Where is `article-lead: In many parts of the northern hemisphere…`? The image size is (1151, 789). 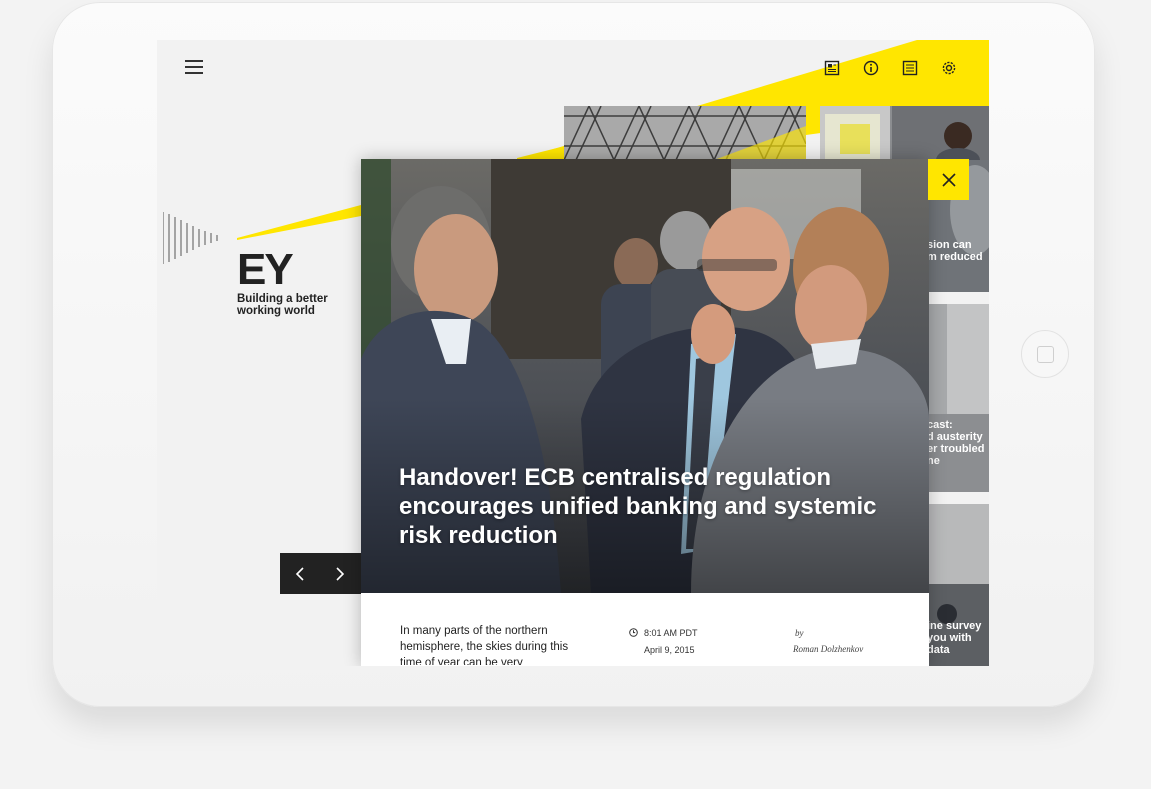
article-lead: In many parts of the northern hemisphere… is located at coordinates (484, 645).